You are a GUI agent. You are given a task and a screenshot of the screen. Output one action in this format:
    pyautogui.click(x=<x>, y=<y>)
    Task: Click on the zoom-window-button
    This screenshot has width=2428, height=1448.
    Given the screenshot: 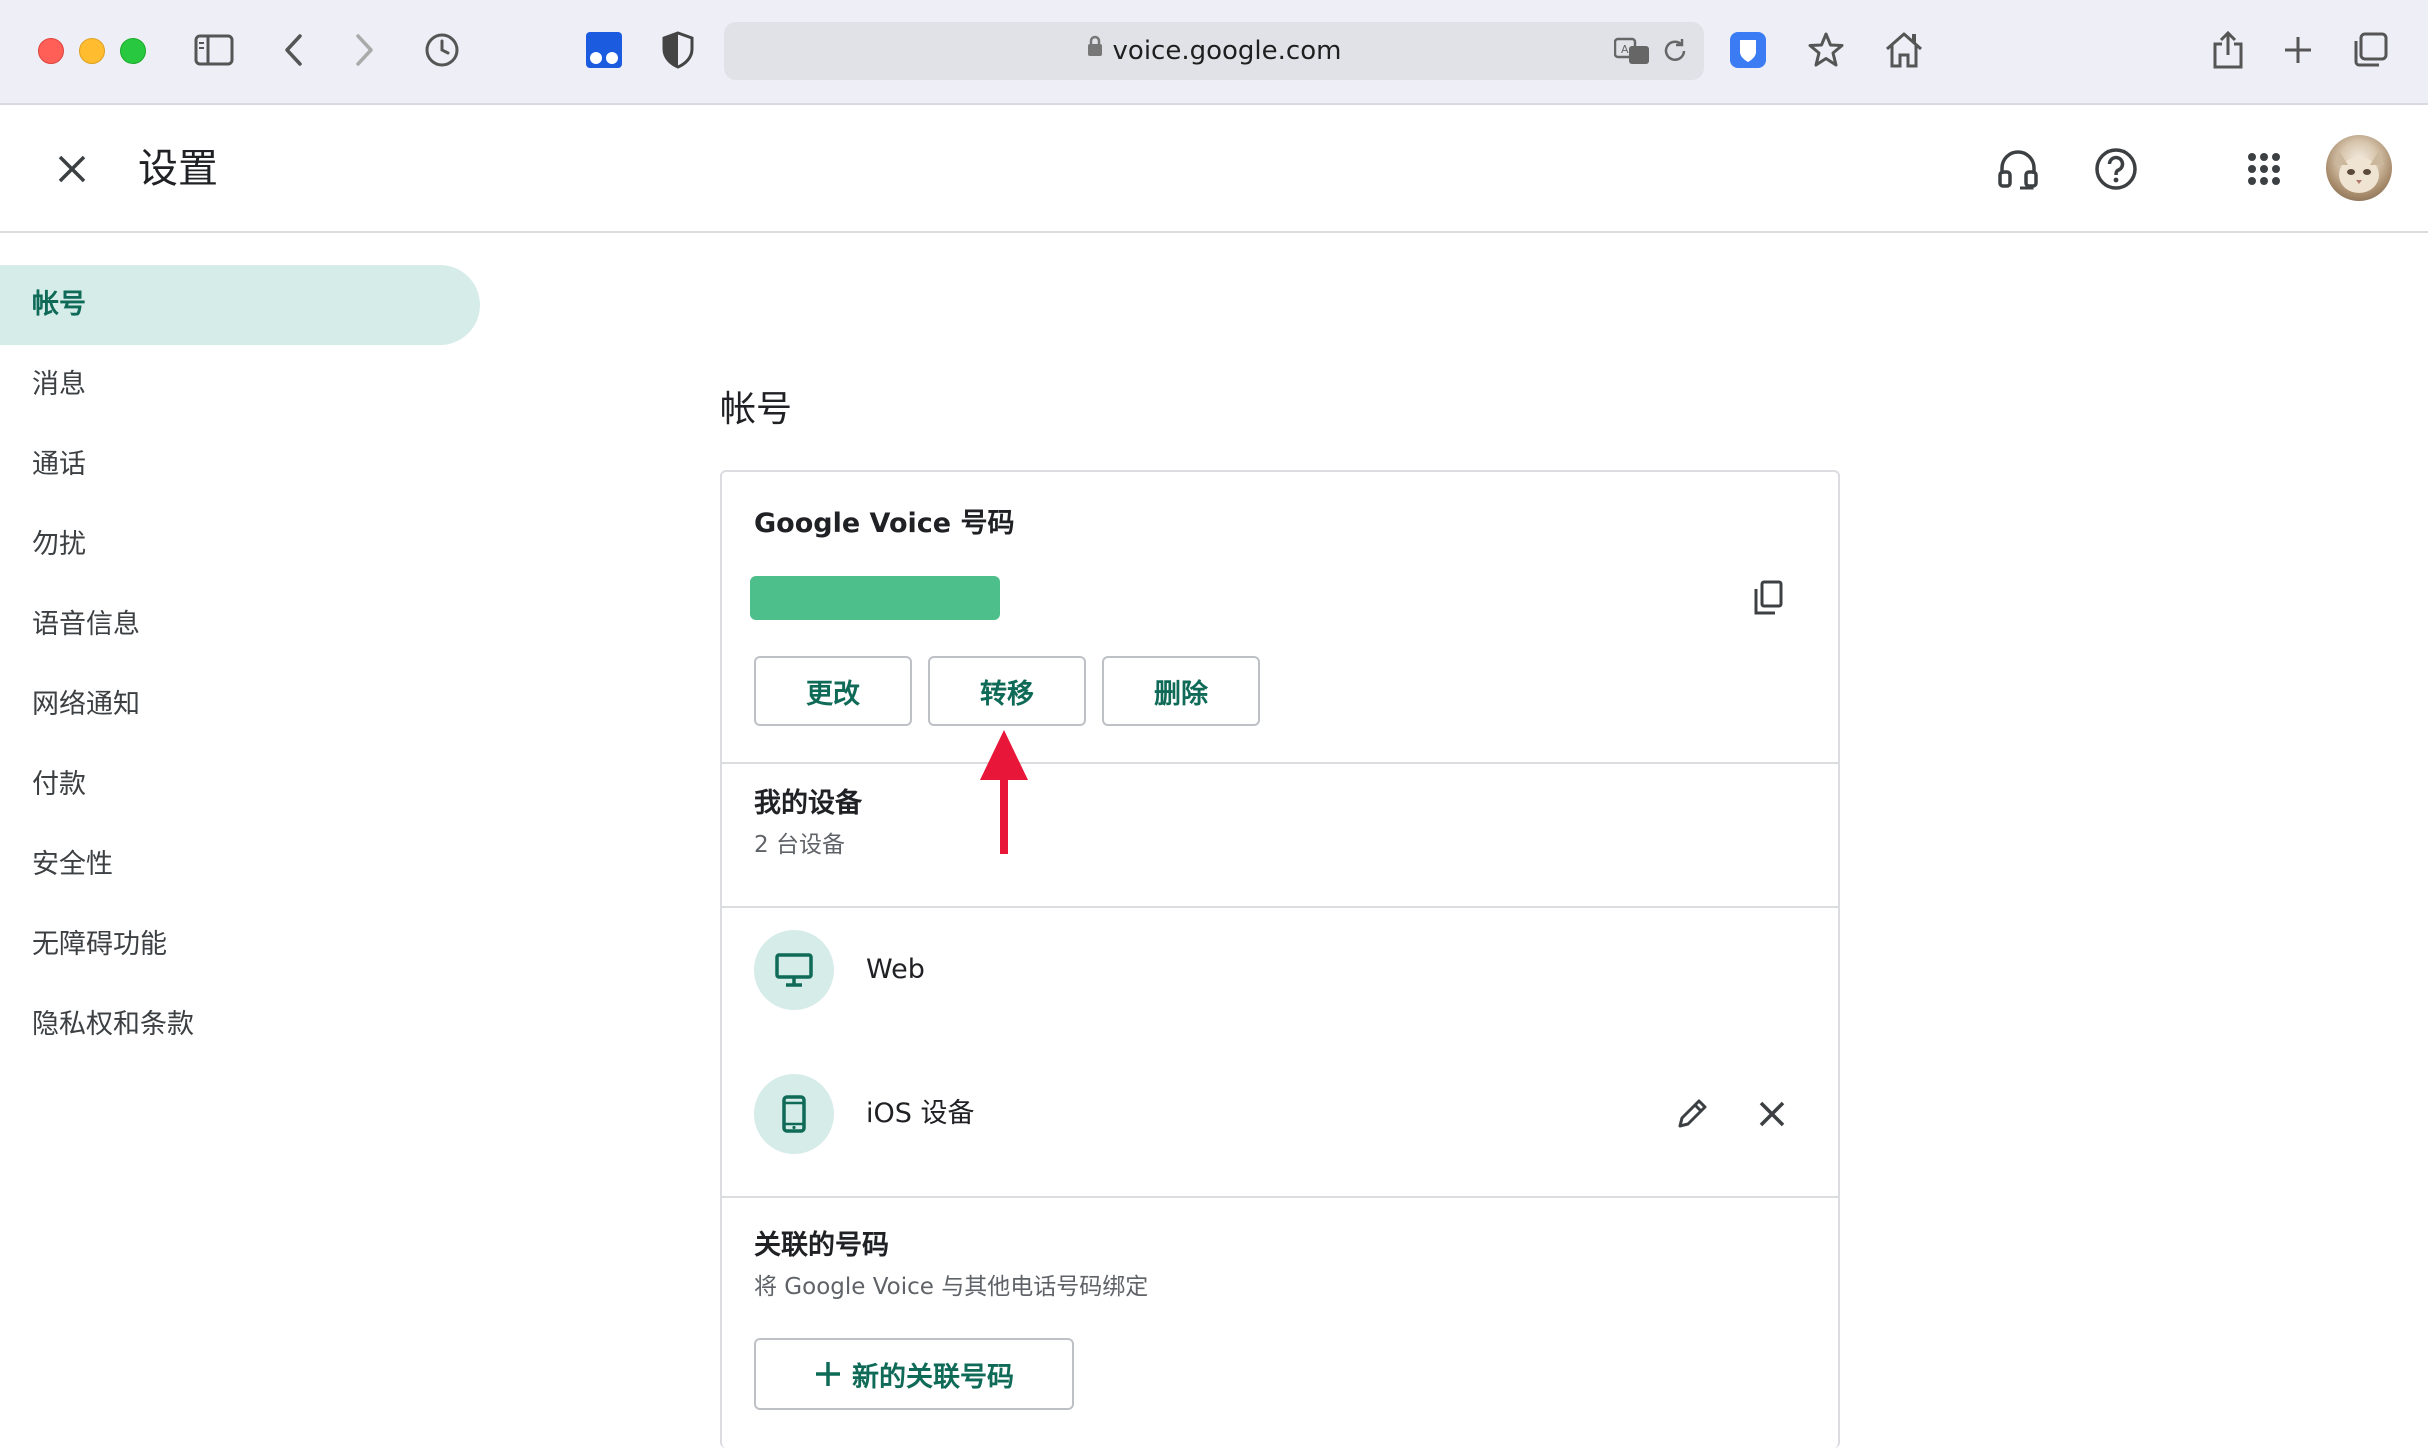 What is the action you would take?
    pyautogui.click(x=133, y=51)
    